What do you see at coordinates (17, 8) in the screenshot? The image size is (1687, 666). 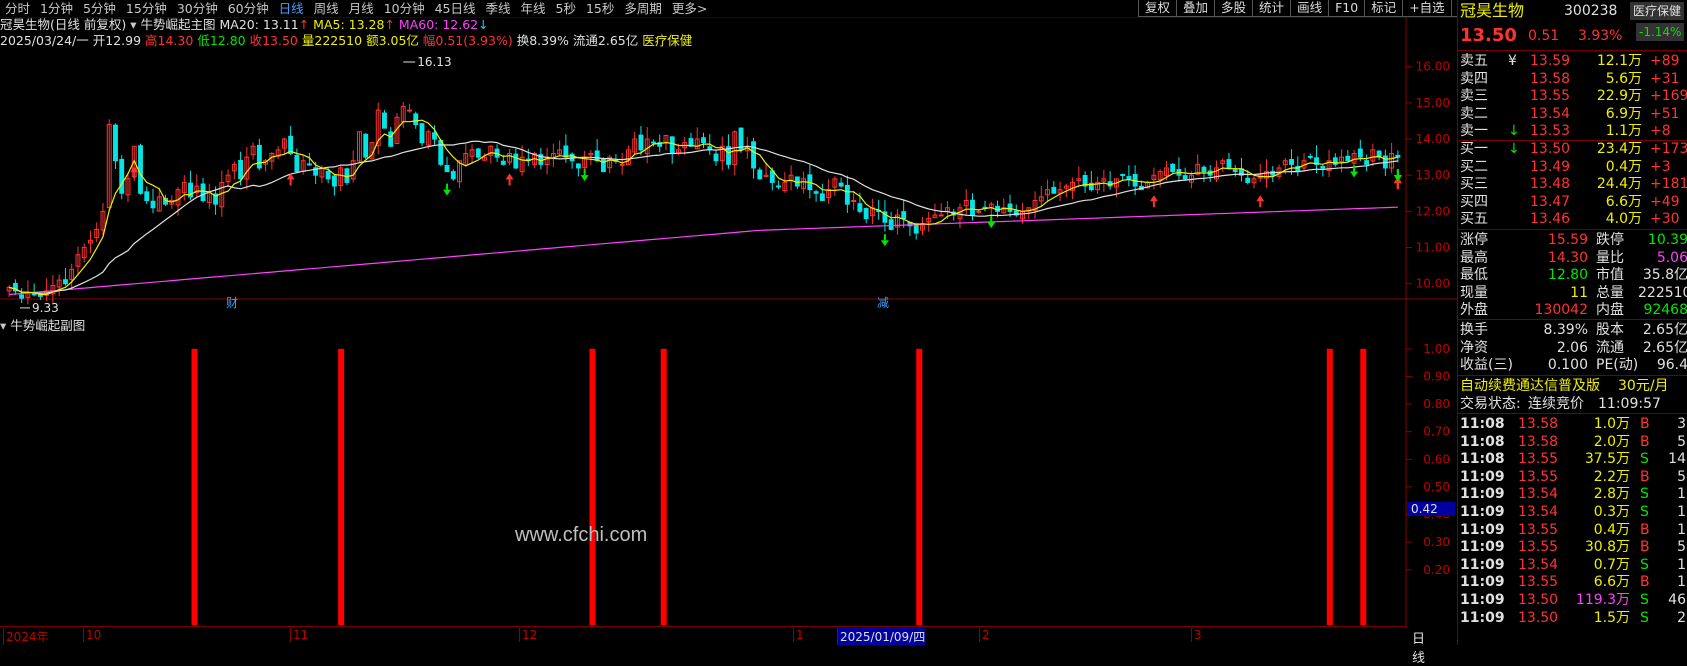 I see `period-tab-0: 分时` at bounding box center [17, 8].